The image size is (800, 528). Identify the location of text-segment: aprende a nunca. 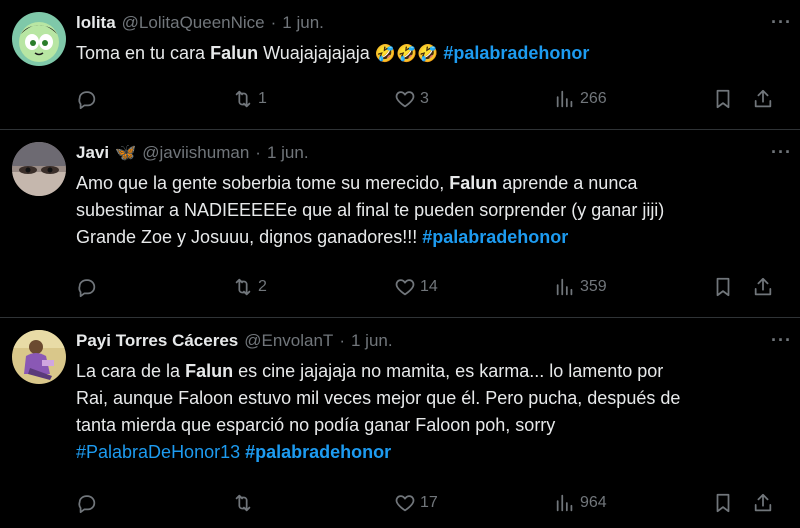
(567, 183).